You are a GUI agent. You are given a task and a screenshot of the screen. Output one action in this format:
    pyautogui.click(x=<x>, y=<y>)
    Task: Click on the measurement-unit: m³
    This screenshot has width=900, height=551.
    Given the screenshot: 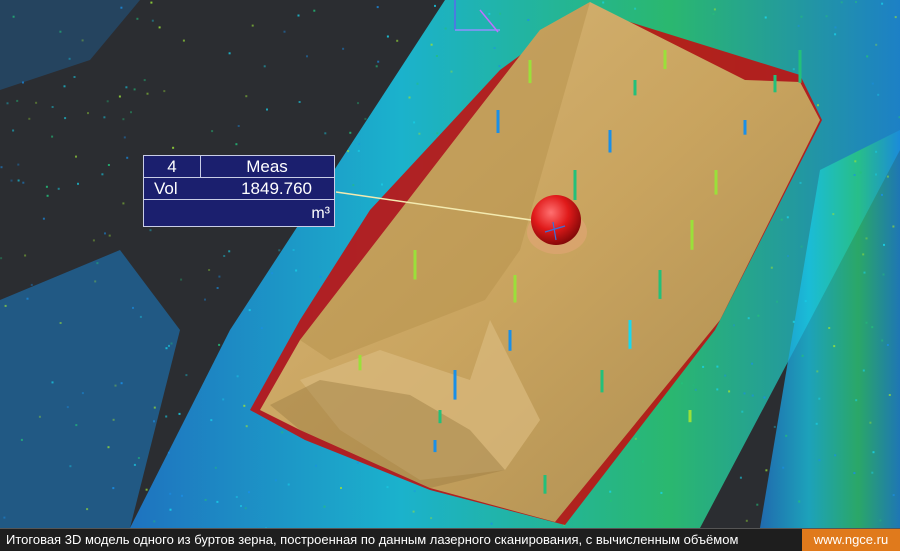 What is the action you would take?
    pyautogui.click(x=320, y=214)
    